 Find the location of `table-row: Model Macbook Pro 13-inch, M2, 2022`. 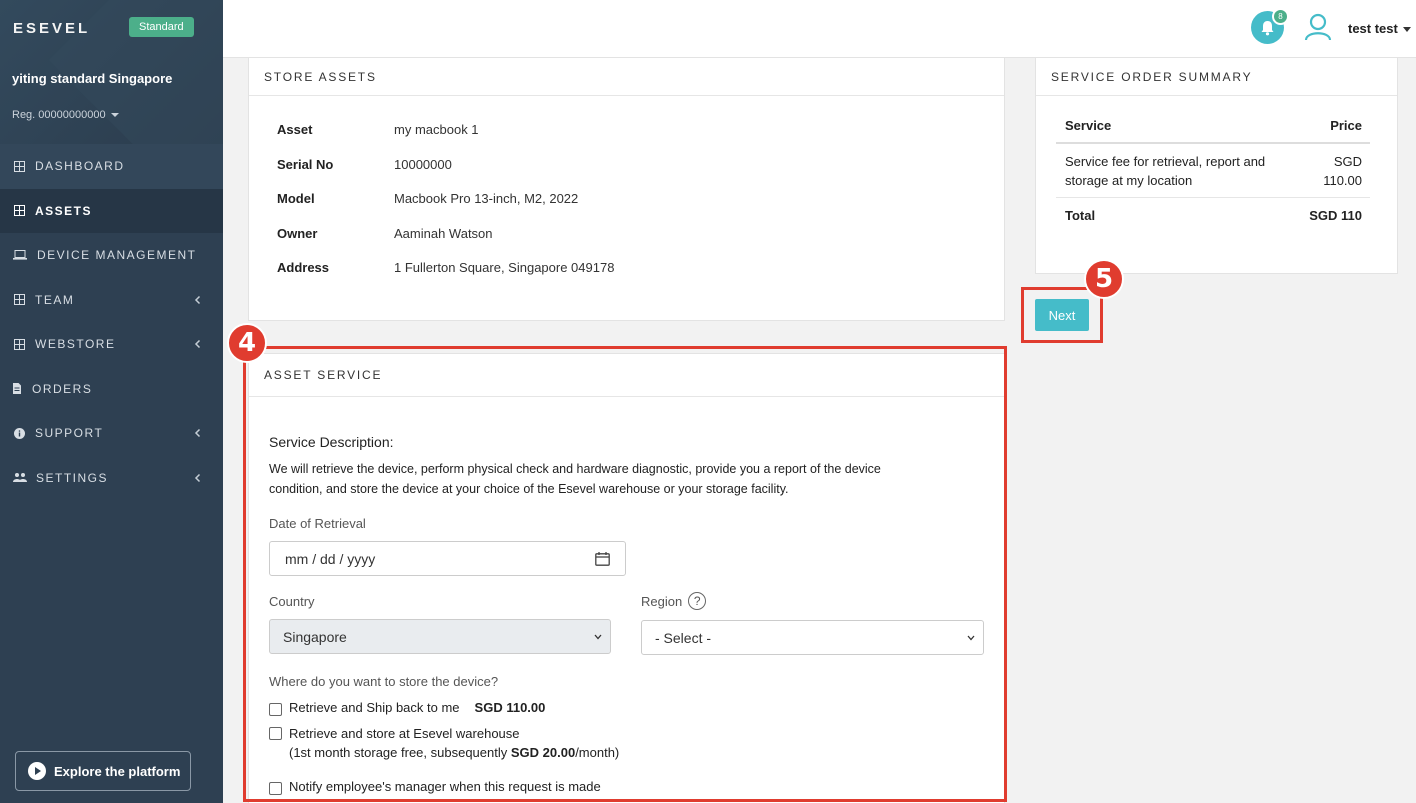

table-row: Model Macbook Pro 13-inch, M2, 2022 is located at coordinates (445, 208).